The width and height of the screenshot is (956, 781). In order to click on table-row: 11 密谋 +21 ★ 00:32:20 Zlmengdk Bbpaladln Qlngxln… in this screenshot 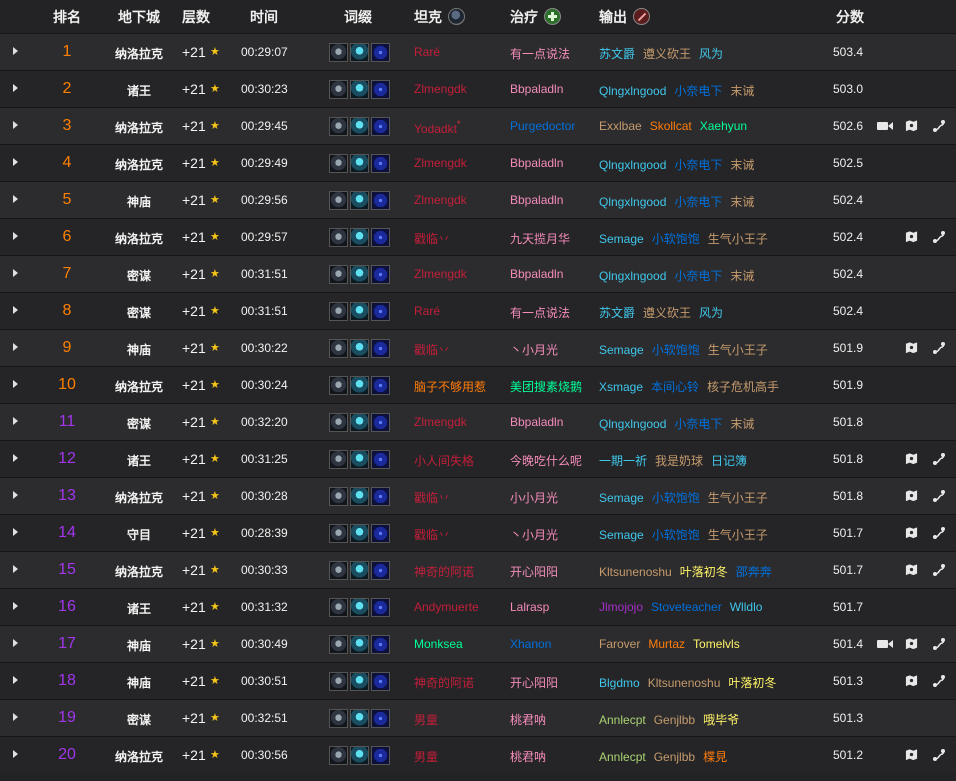, I will do `click(478, 421)`.